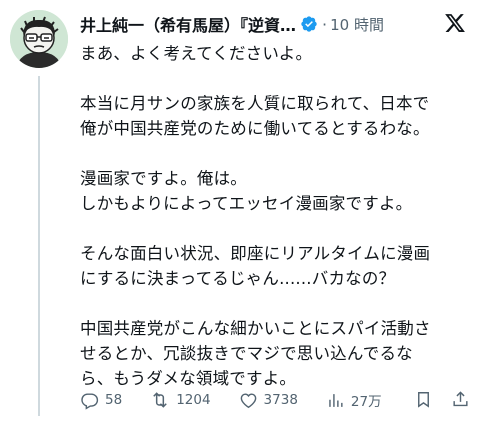  What do you see at coordinates (357, 24) in the screenshot?
I see `post-time: 10 時間` at bounding box center [357, 24].